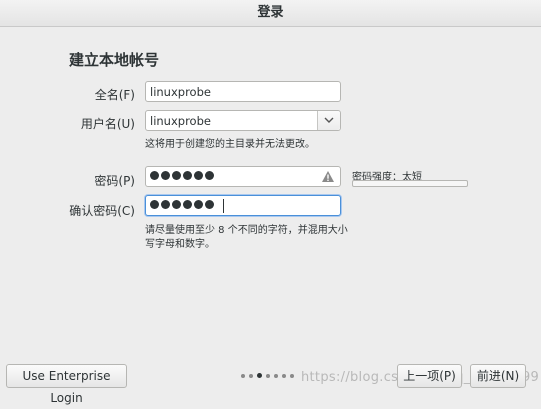 This screenshot has height=409, width=541. Describe the element at coordinates (410, 183) in the screenshot. I see `password-strength-bar` at that location.